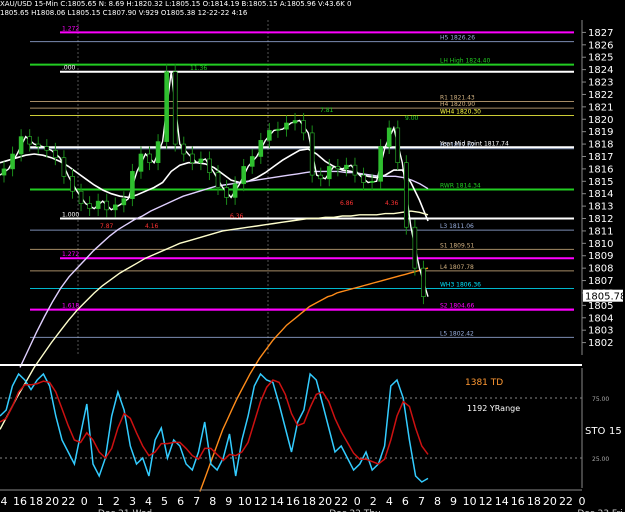 This screenshot has width=625, height=512. Describe the element at coordinates (600, 95) in the screenshot. I see `price-tick-label: 1822` at that location.